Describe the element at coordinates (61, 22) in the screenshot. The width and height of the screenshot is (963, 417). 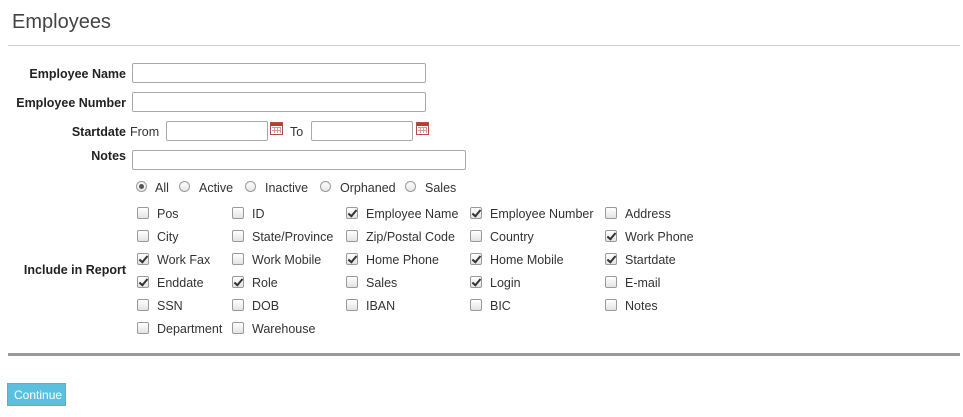
I see `page-title: Employees` at that location.